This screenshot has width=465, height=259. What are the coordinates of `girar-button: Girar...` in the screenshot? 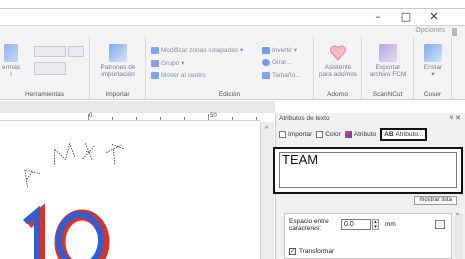 It's located at (277, 62).